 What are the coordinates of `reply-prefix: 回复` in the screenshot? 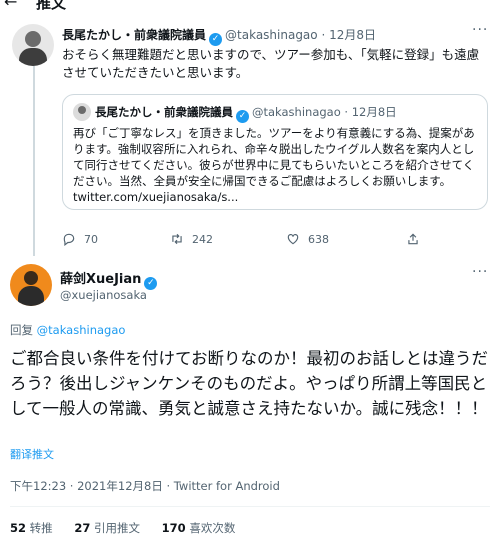 It's located at (21, 330).